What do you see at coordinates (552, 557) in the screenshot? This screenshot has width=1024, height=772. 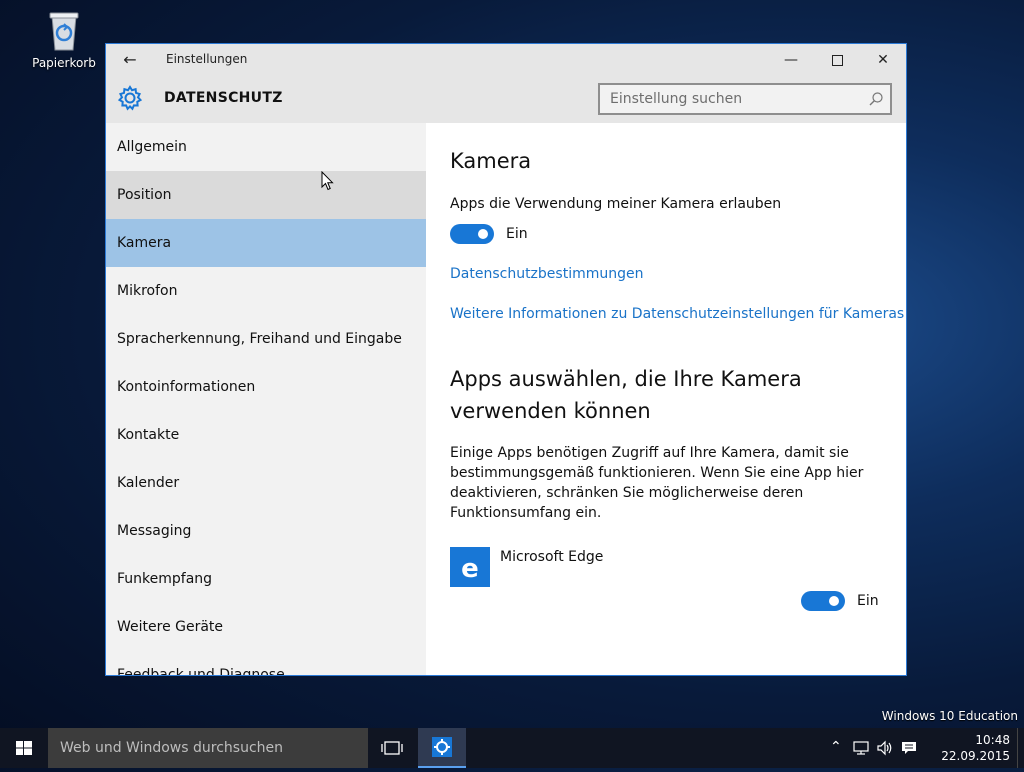 I see `app-name-edge: Microsoft Edge` at bounding box center [552, 557].